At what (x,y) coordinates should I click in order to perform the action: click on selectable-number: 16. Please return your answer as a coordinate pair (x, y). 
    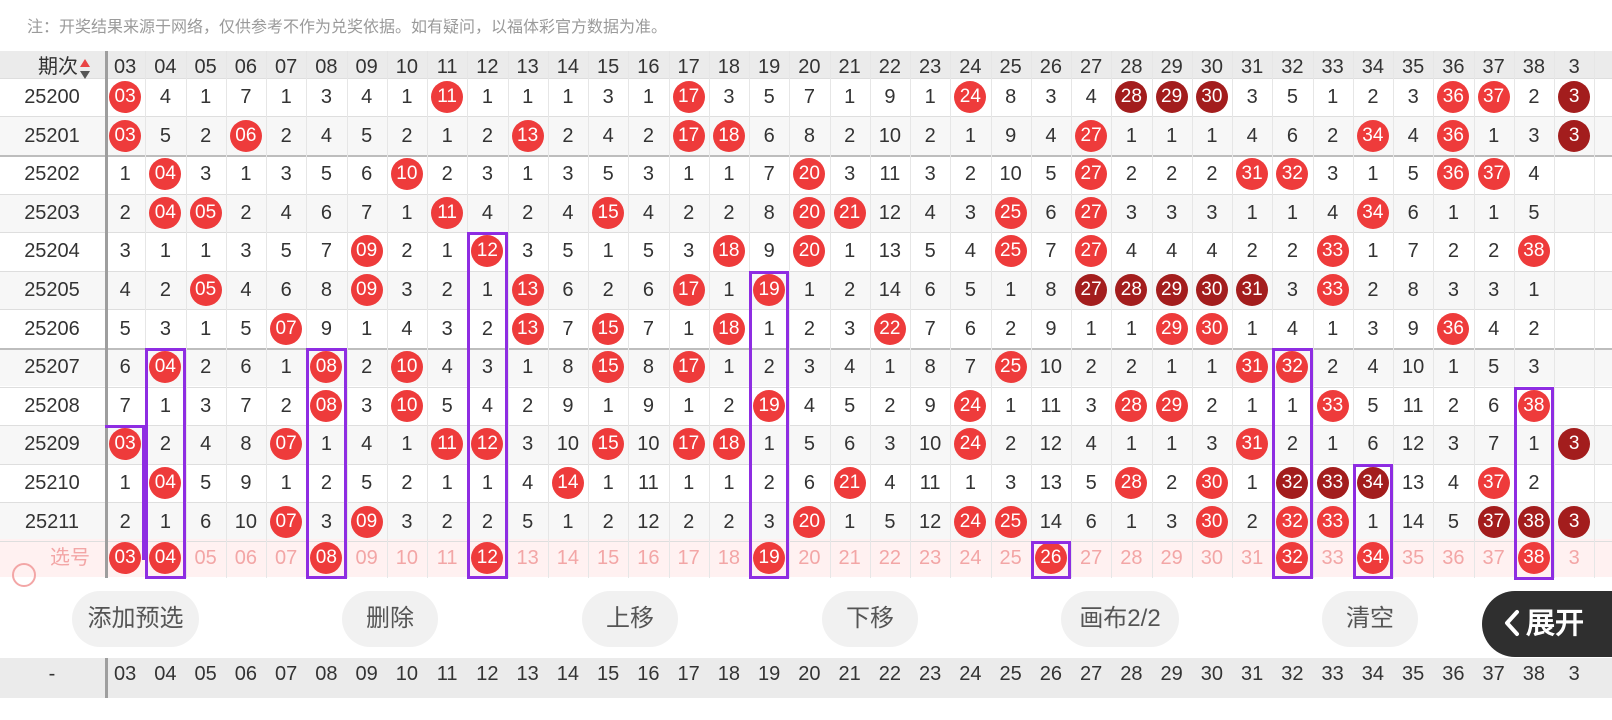
    Looking at the image, I should click on (648, 558).